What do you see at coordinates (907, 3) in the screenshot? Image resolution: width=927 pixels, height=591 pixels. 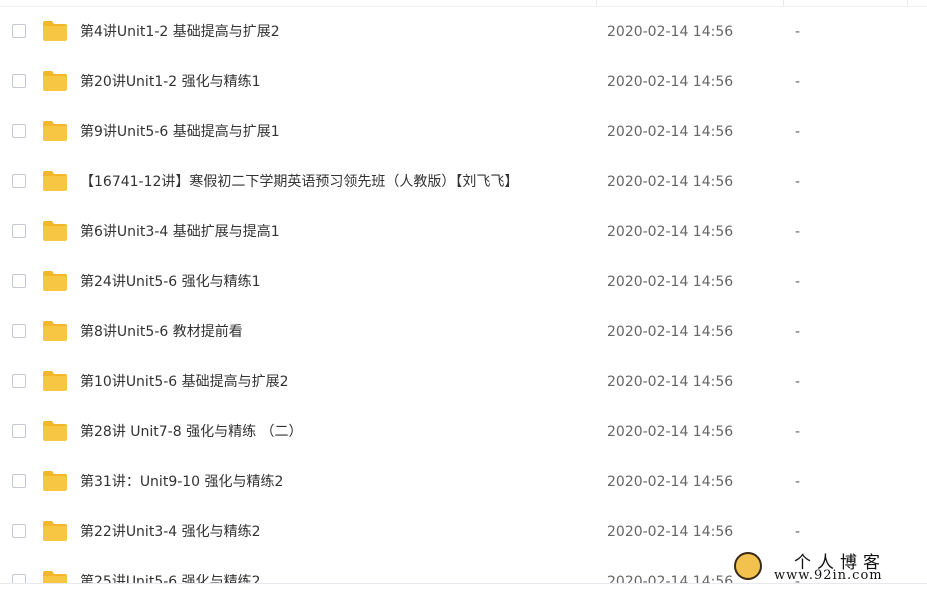 I see `column-divider-end` at bounding box center [907, 3].